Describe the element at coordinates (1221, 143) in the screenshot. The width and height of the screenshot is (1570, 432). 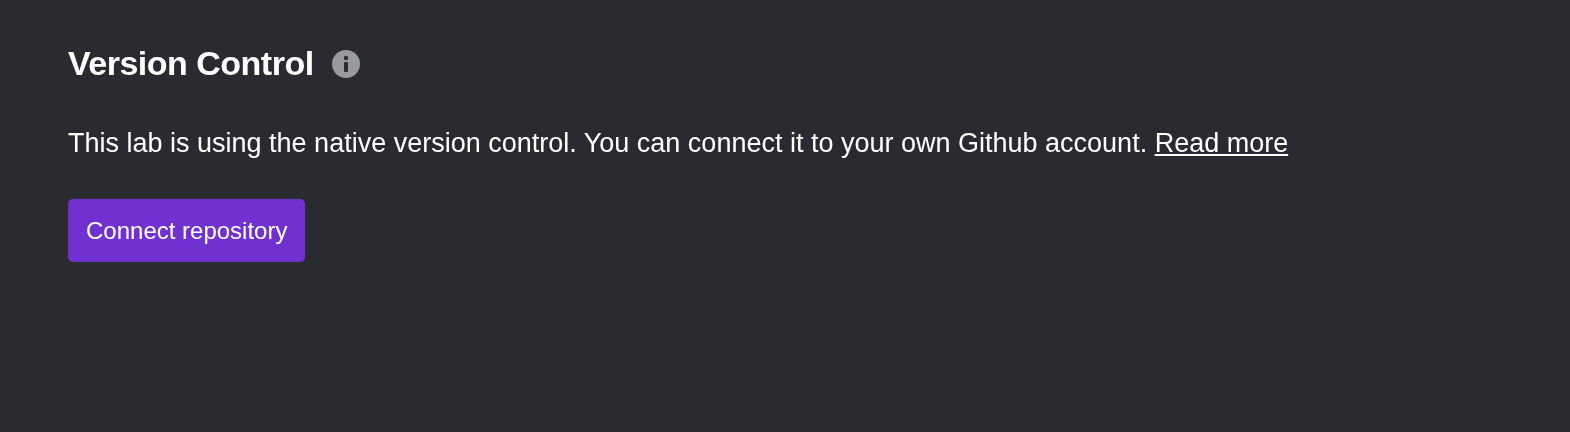
I see `read-more-link: Read more` at that location.